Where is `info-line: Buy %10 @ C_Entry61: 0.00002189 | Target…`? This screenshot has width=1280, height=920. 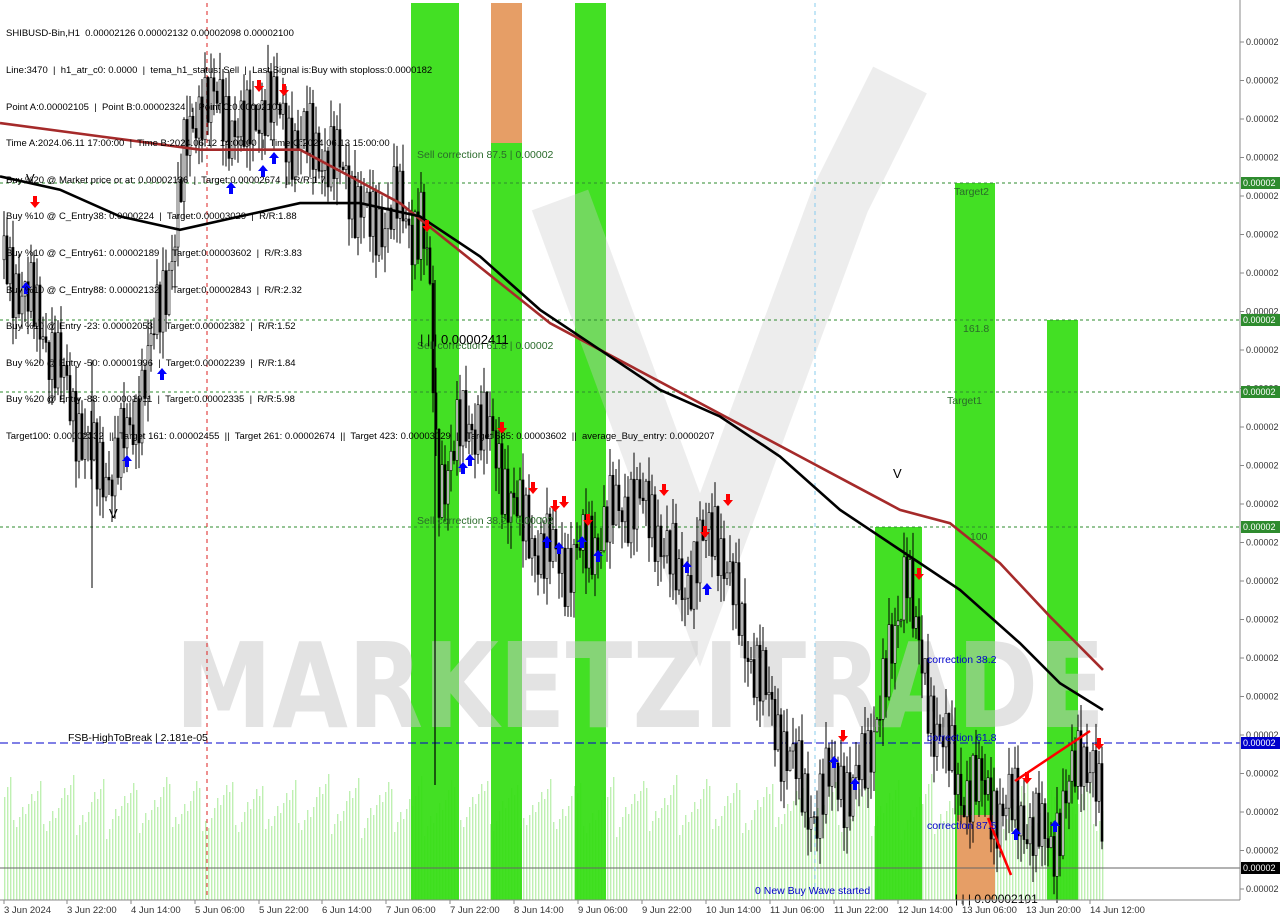 info-line: Buy %10 @ C_Entry61: 0.00002189 | Target… is located at coordinates (154, 253).